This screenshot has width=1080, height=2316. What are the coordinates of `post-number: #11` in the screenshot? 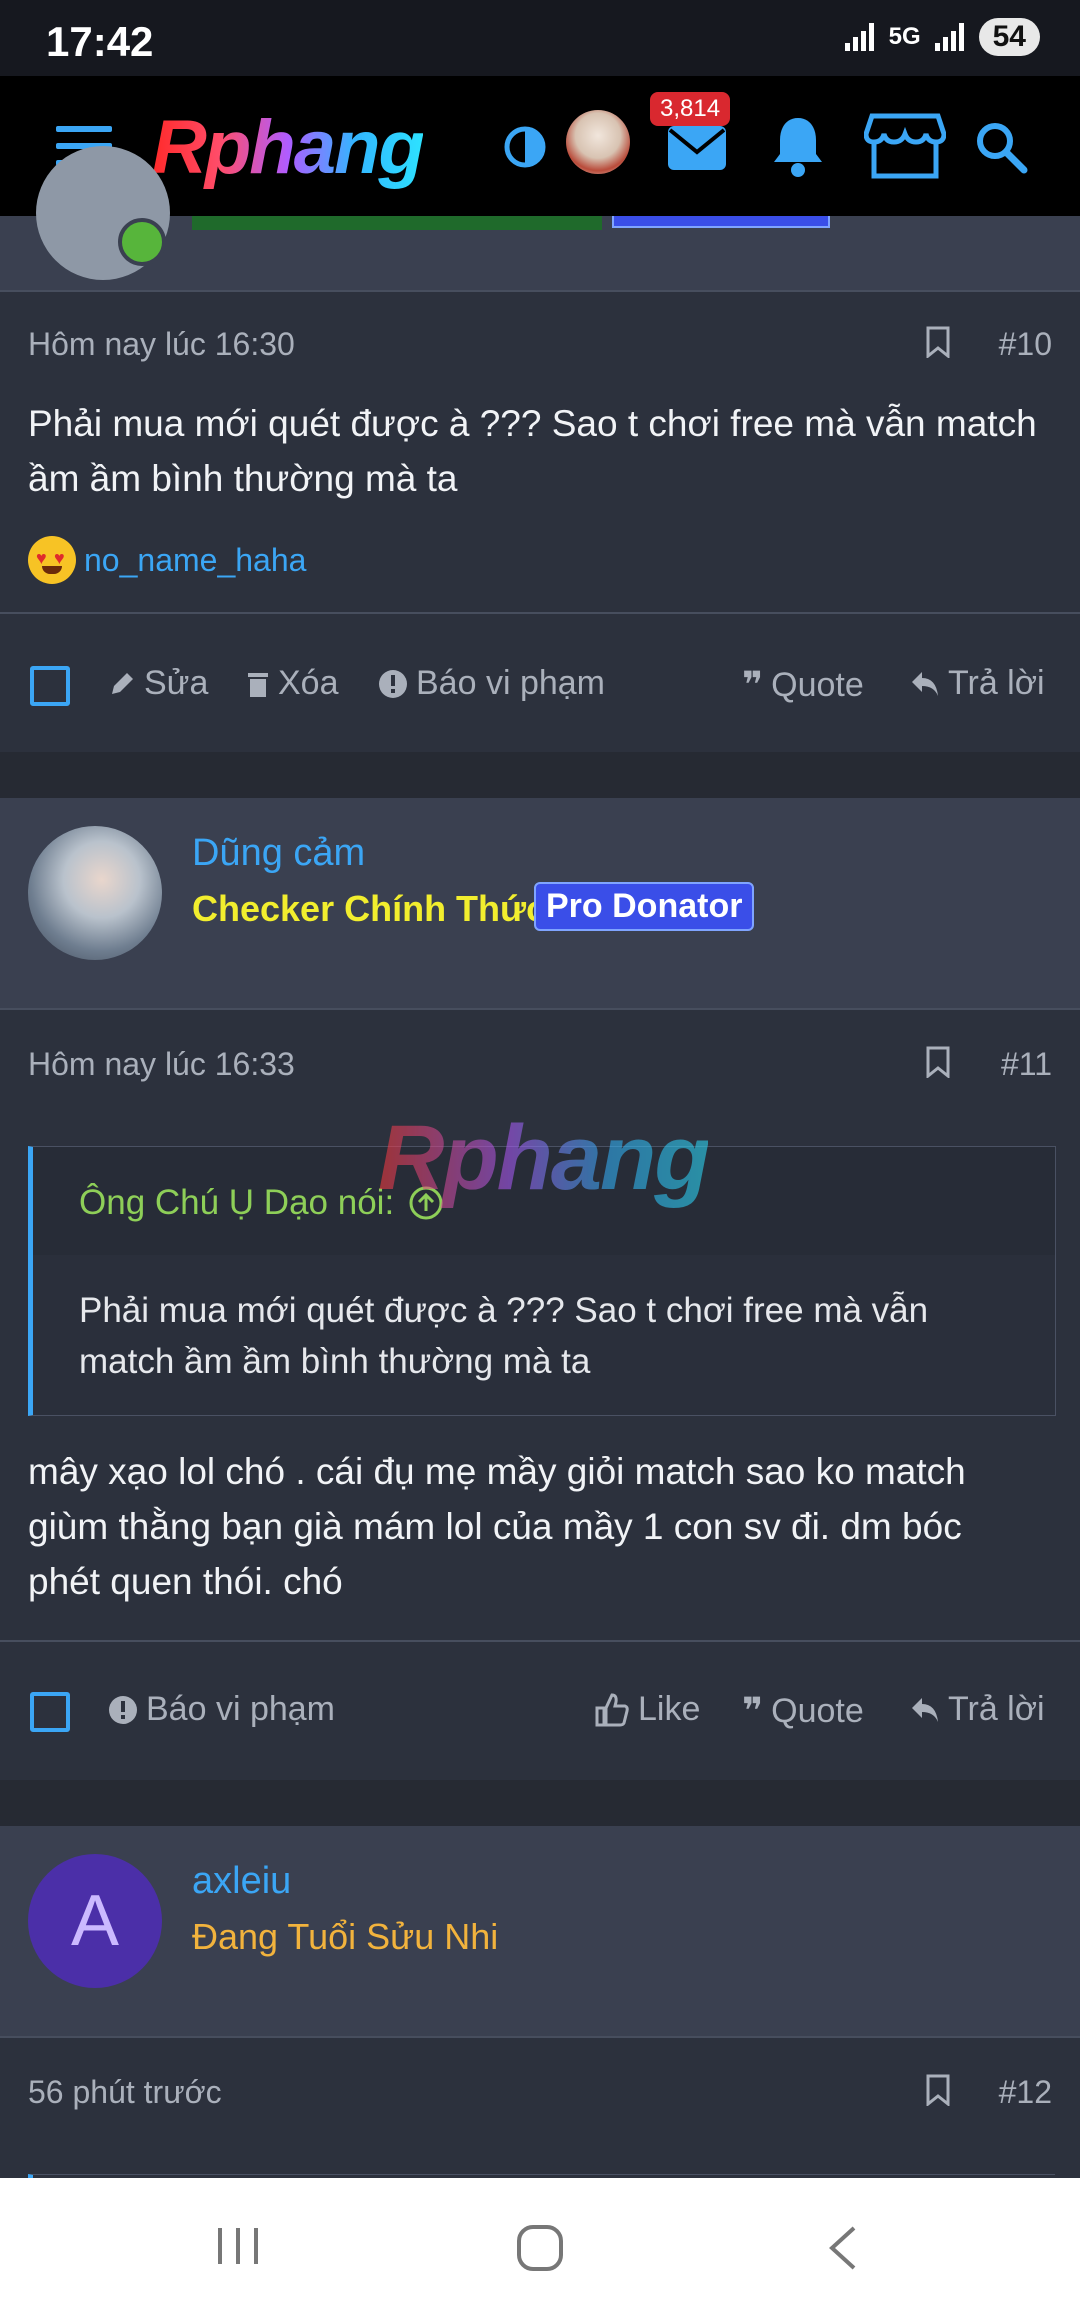 It's located at (1026, 1064).